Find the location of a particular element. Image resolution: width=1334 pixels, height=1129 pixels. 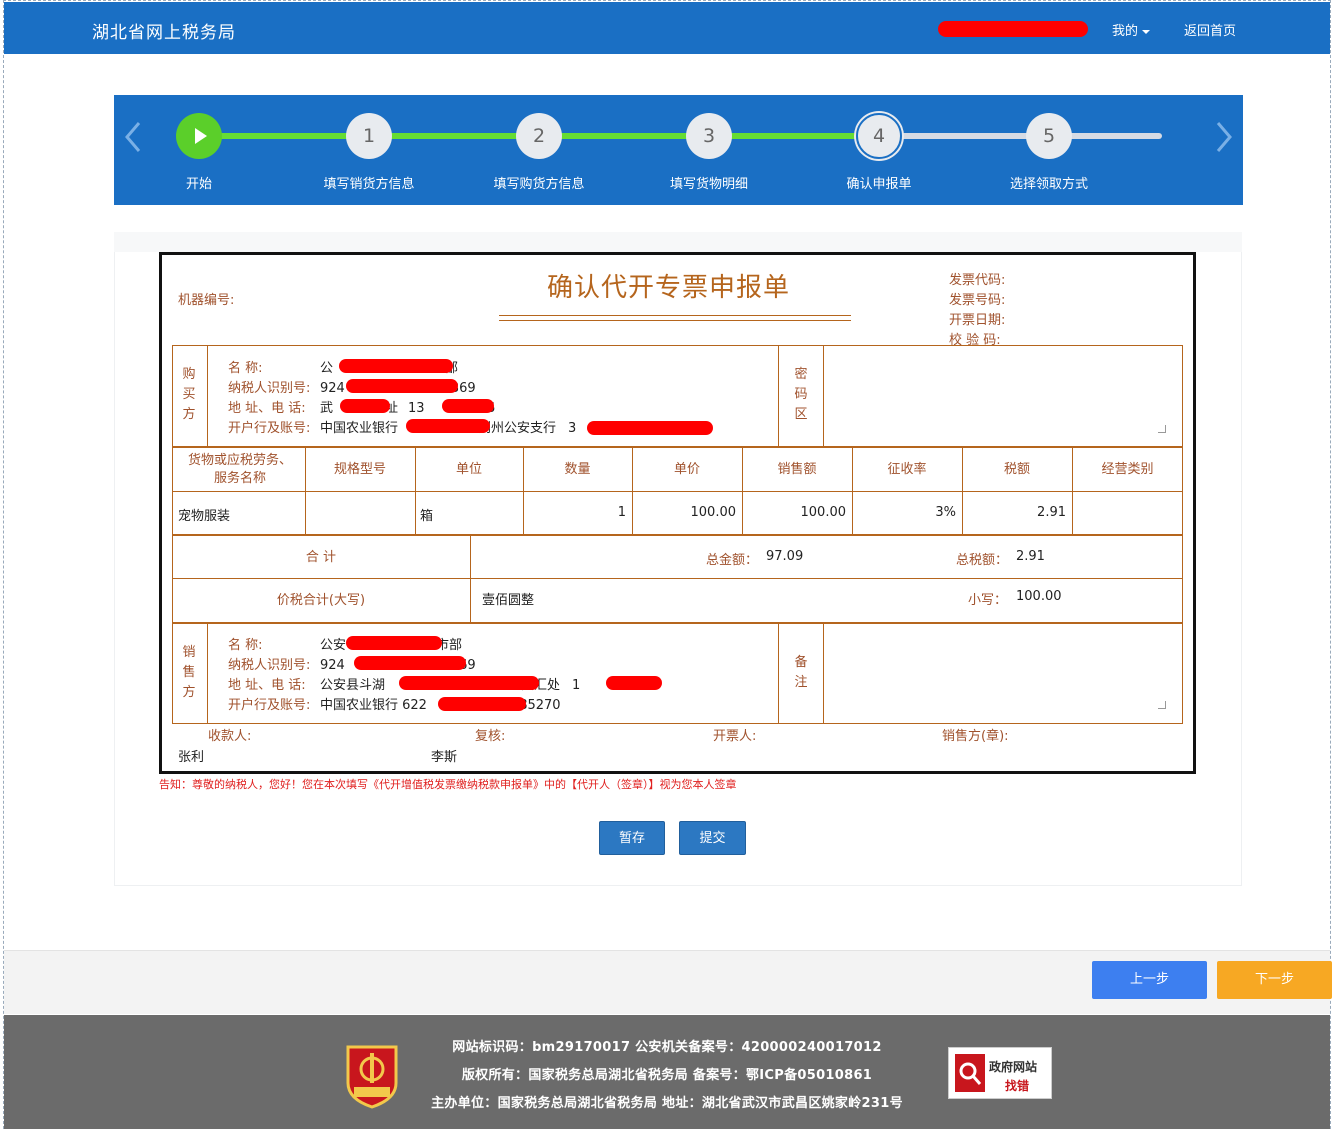

save-draft-button: 暂存 is located at coordinates (632, 838).